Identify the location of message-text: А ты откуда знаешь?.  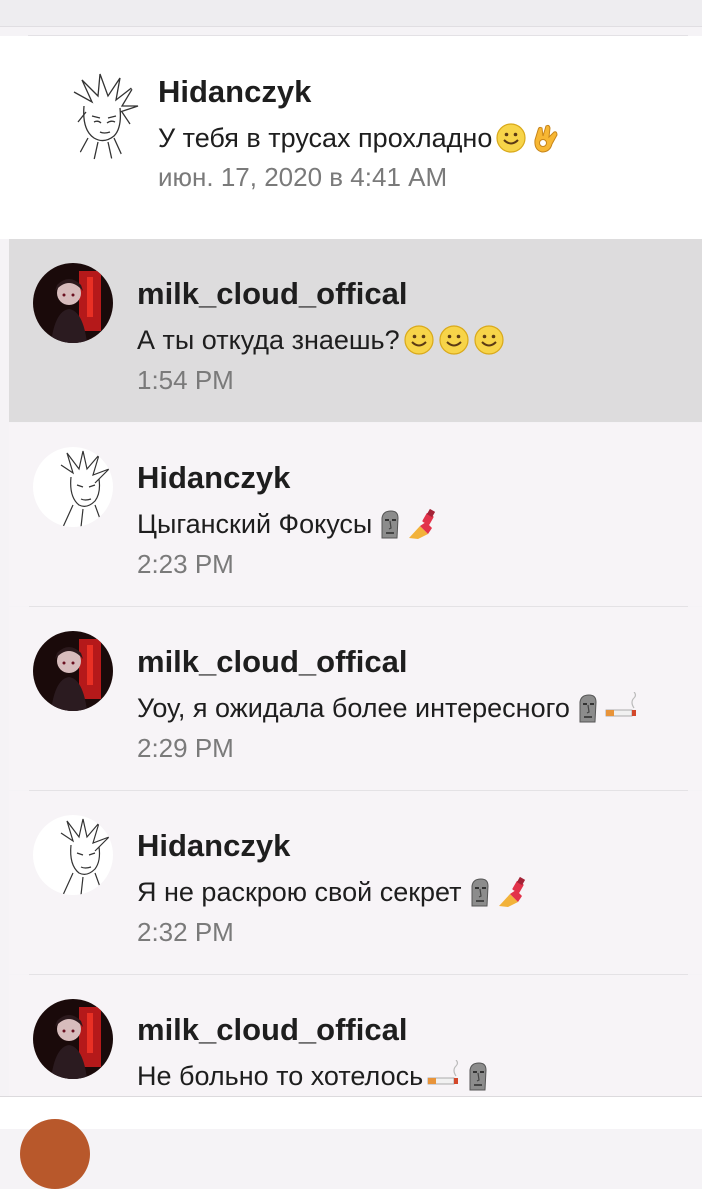
(321, 340).